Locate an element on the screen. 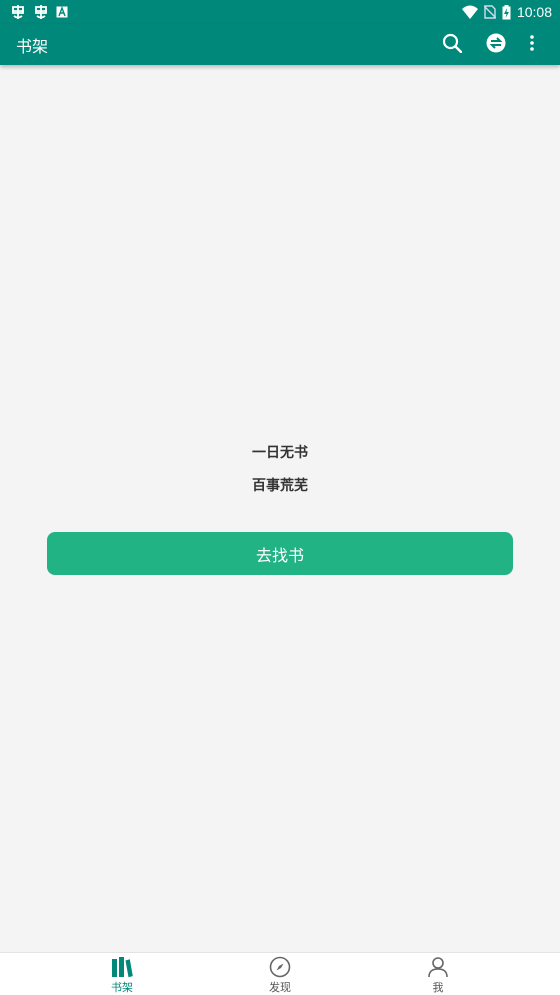 The width and height of the screenshot is (560, 995). page-title: 书架 is located at coordinates (32, 46).